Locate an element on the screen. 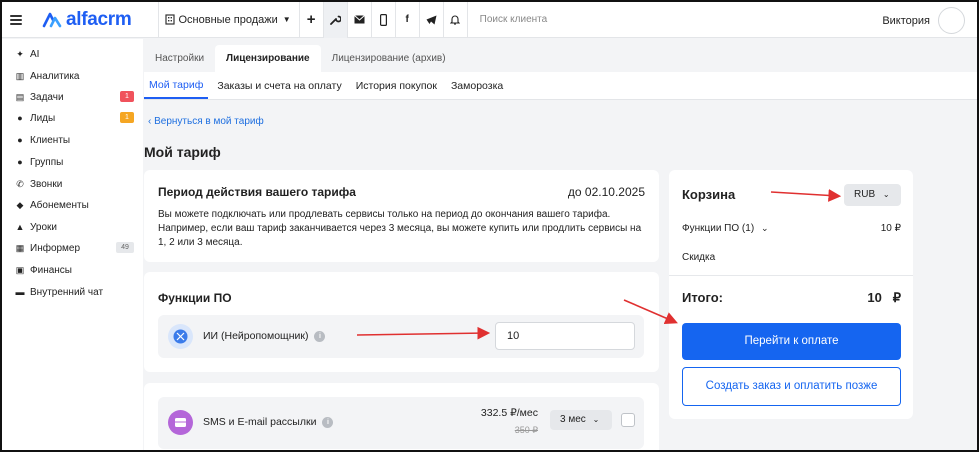 Image resolution: width=979 pixels, height=452 pixels. arrow-to-pay-button is located at coordinates (650, 312).